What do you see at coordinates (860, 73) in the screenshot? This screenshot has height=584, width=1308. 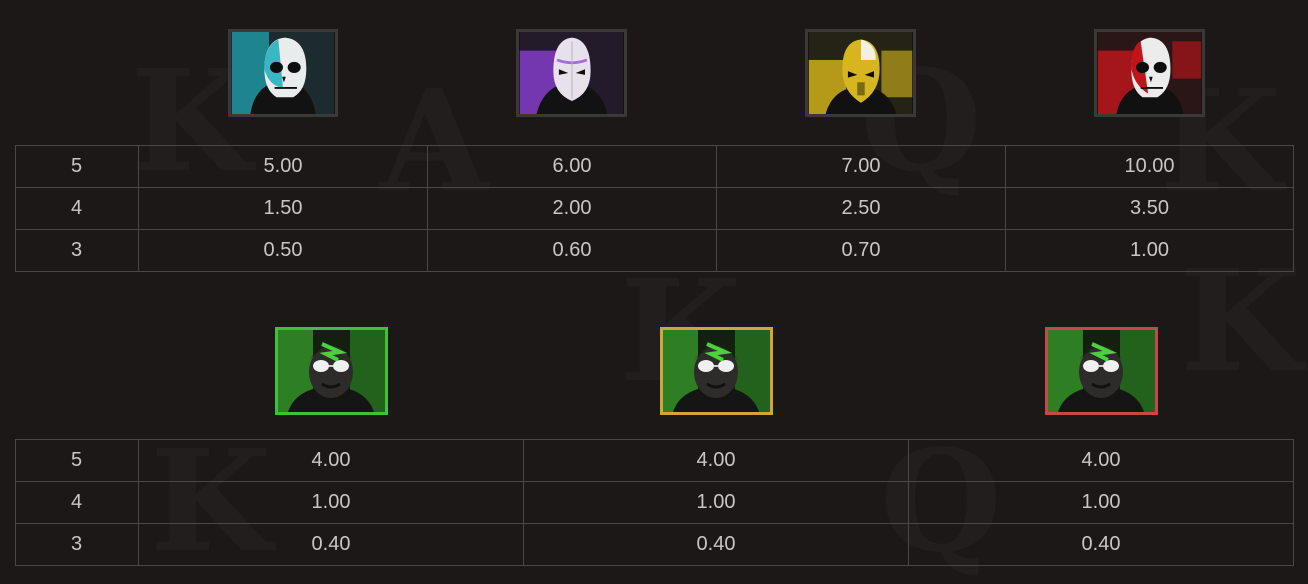 I see `yellow-mask-icon` at bounding box center [860, 73].